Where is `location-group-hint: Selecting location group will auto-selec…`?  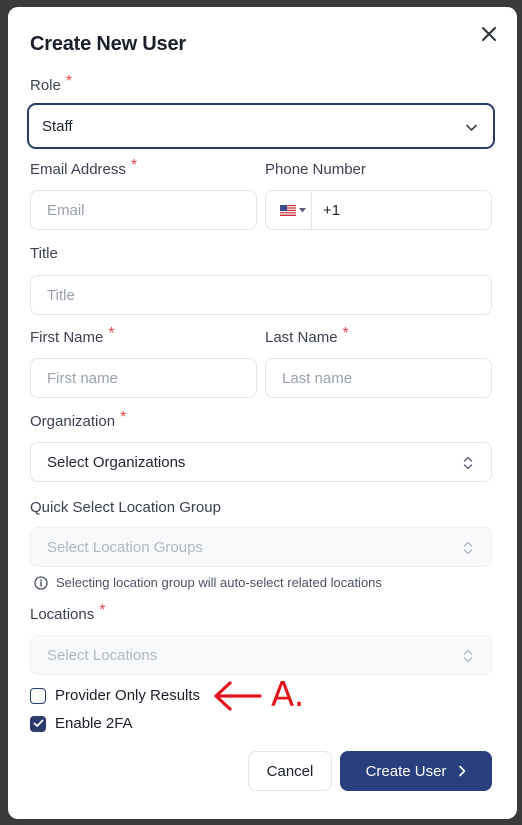
location-group-hint: Selecting location group will auto-selec… is located at coordinates (208, 582).